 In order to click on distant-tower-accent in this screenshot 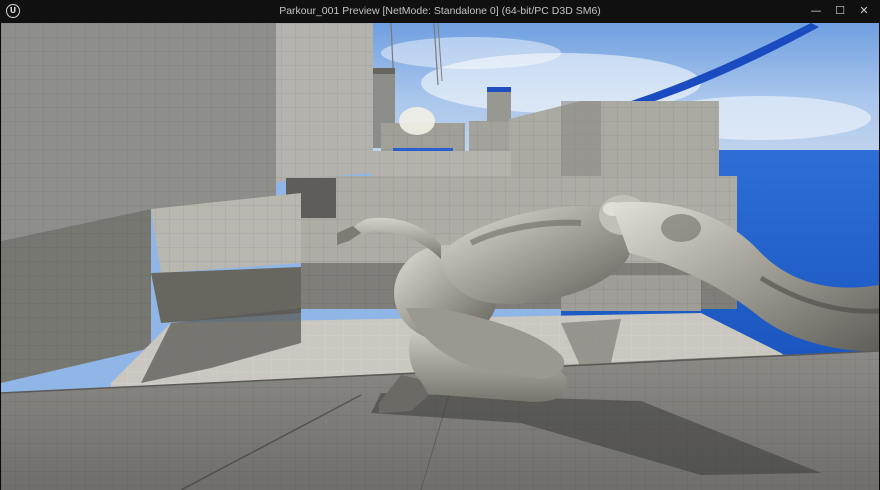, I will do `click(499, 89)`.